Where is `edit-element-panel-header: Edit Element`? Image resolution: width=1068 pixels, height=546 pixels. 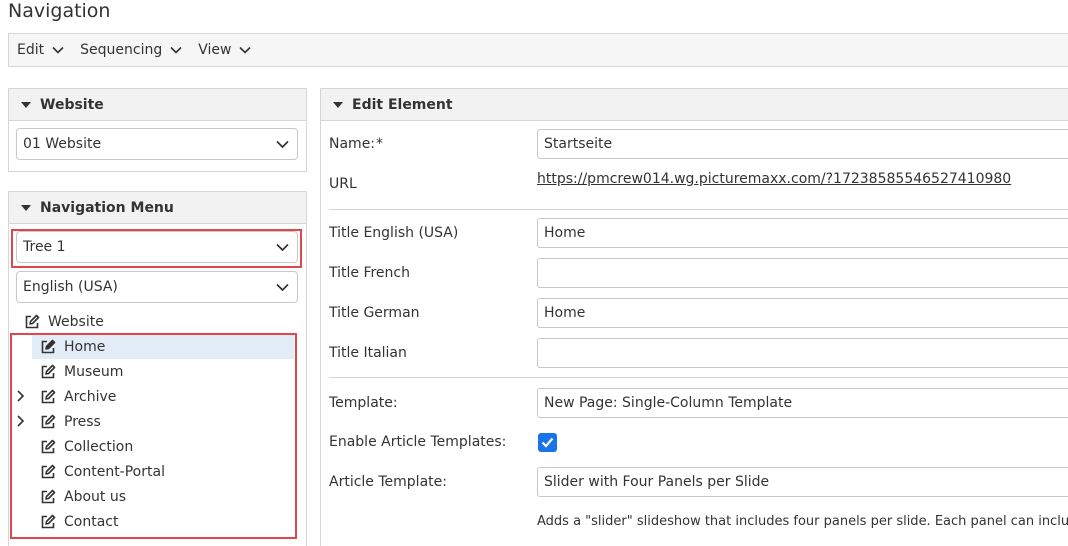 edit-element-panel-header: Edit Element is located at coordinates (694, 105).